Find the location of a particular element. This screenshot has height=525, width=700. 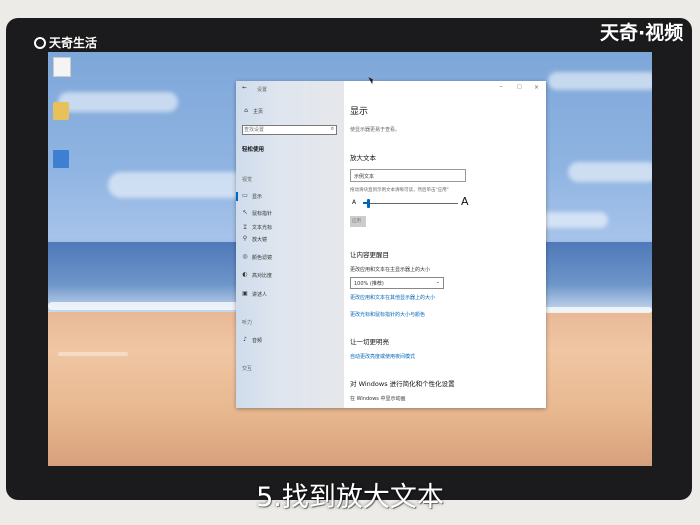

sidebar-item-label: 主页 is located at coordinates (258, 112).